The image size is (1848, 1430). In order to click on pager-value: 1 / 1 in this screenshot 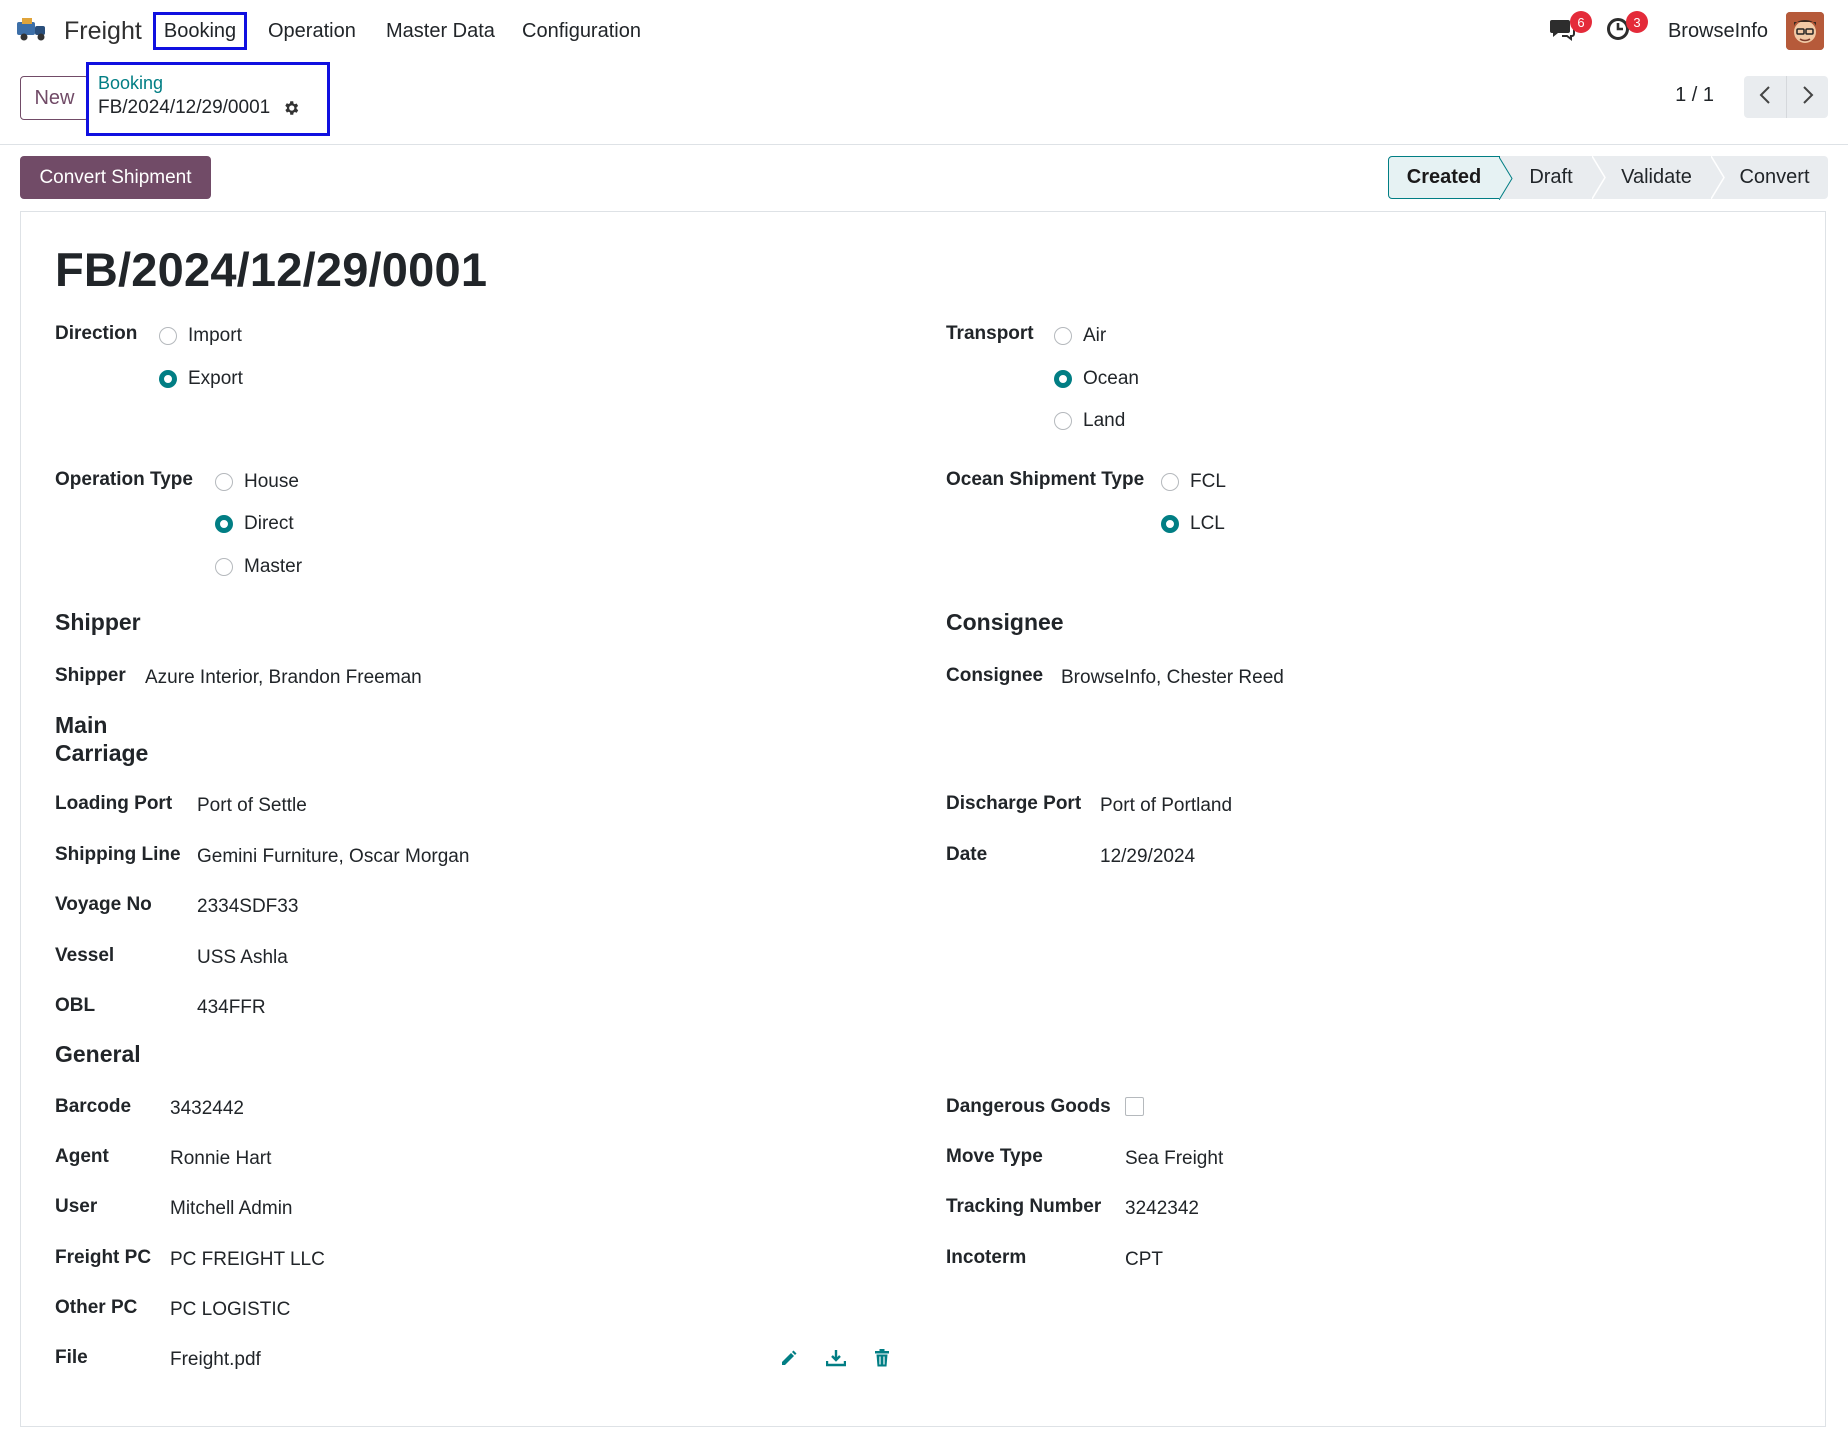, I will do `click(1694, 95)`.